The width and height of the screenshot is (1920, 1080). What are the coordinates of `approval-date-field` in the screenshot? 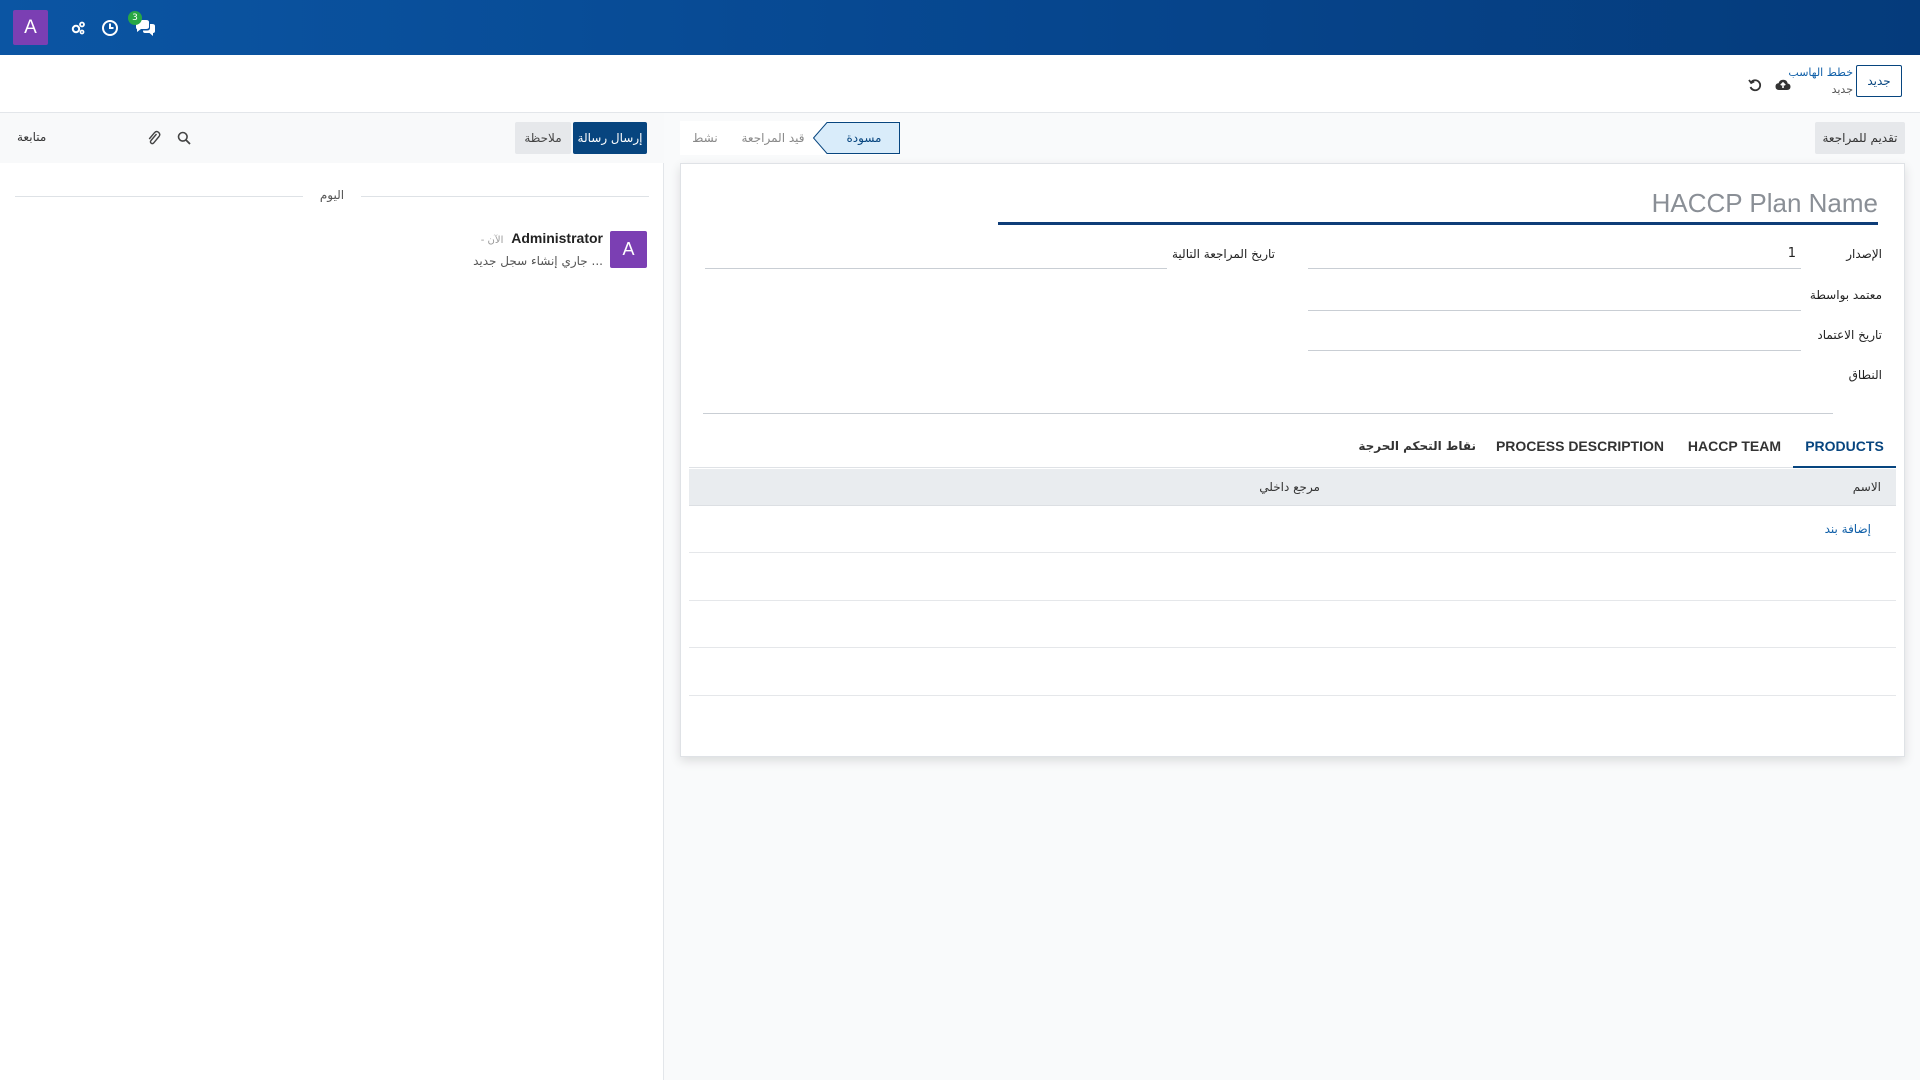 It's located at (1554, 350).